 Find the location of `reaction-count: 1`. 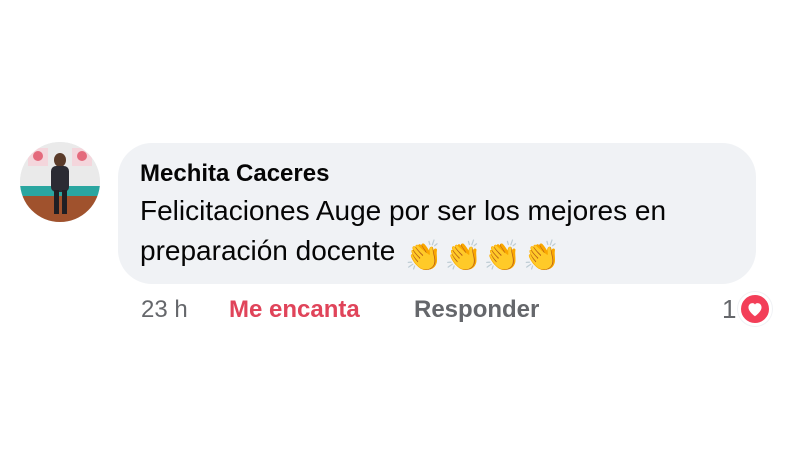

reaction-count: 1 is located at coordinates (729, 308).